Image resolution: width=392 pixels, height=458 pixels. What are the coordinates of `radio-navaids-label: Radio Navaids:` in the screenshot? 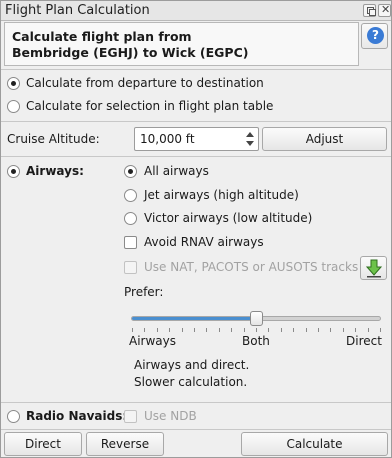 It's located at (76, 416).